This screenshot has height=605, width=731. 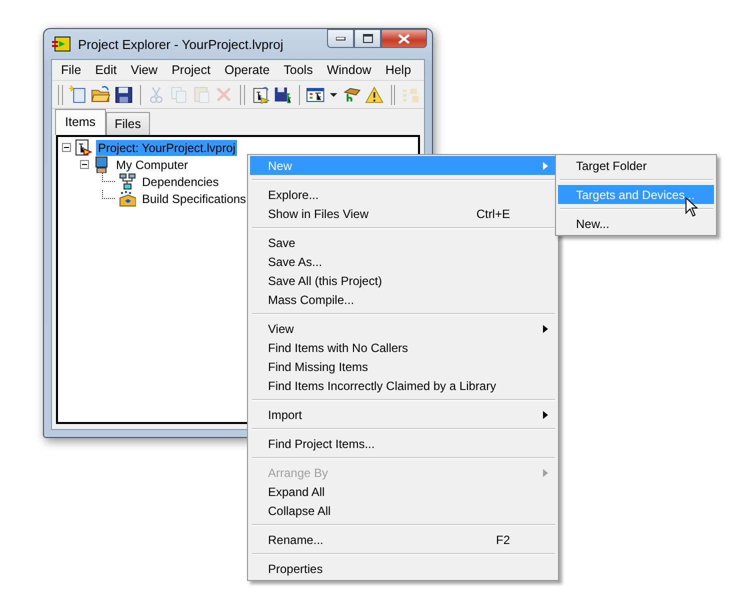 I want to click on close-icon, so click(x=404, y=39).